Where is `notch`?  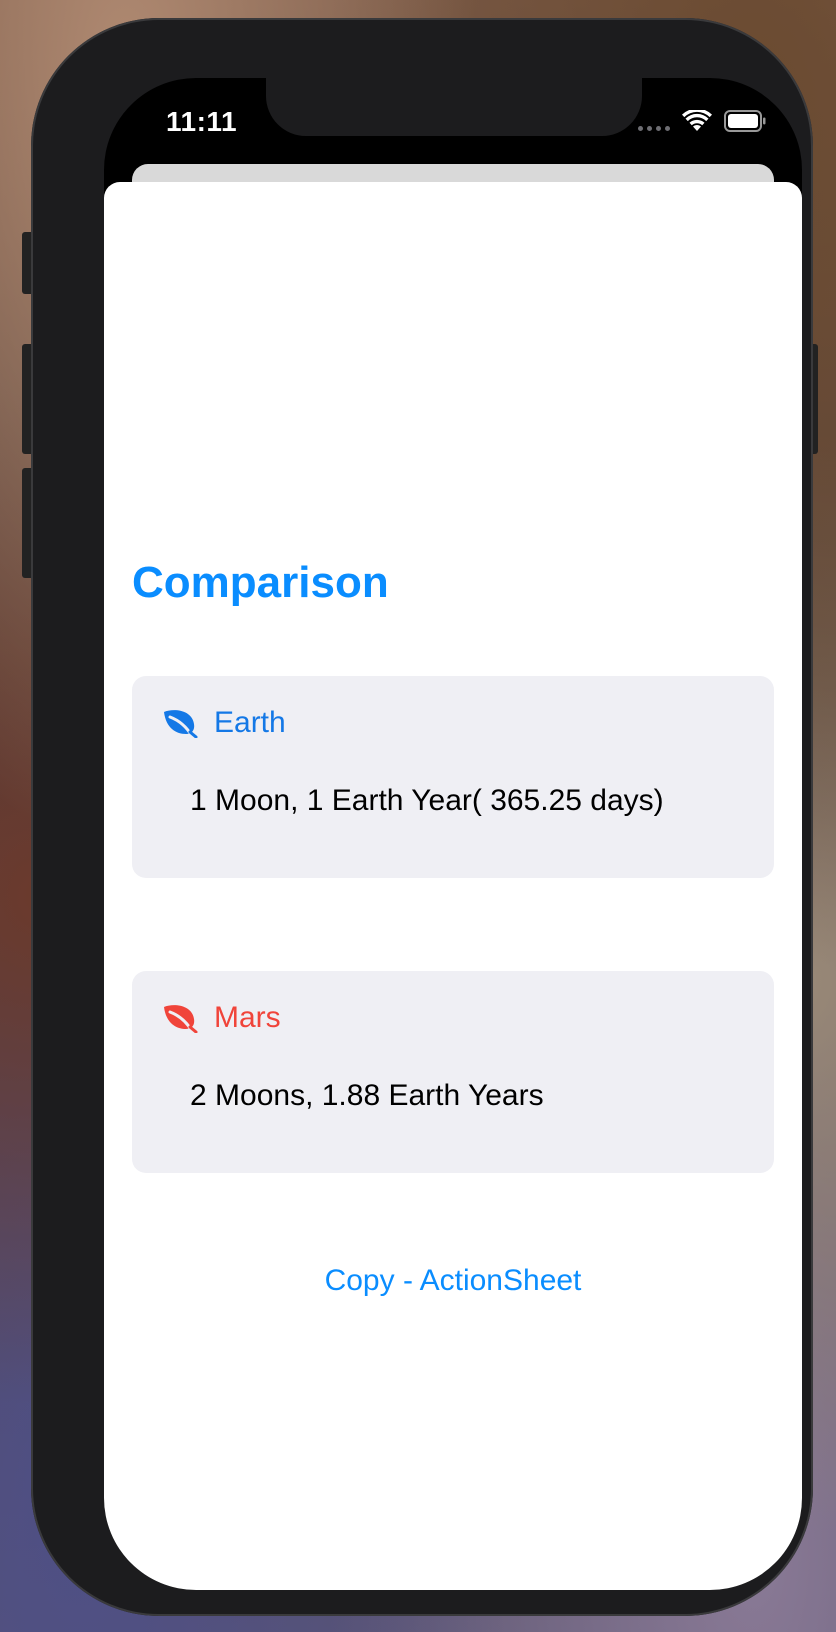 notch is located at coordinates (454, 107).